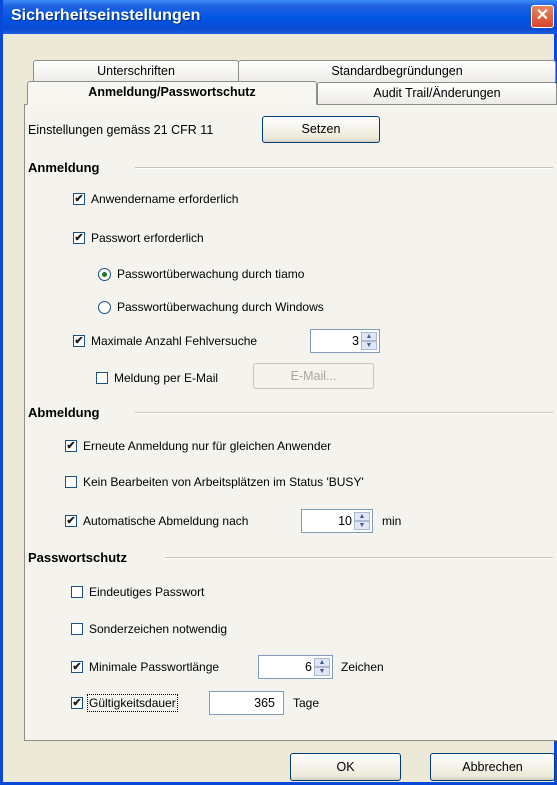  Describe the element at coordinates (337, 521) in the screenshot. I see `auto-logout-spinner: 10 ▲ ▼` at that location.